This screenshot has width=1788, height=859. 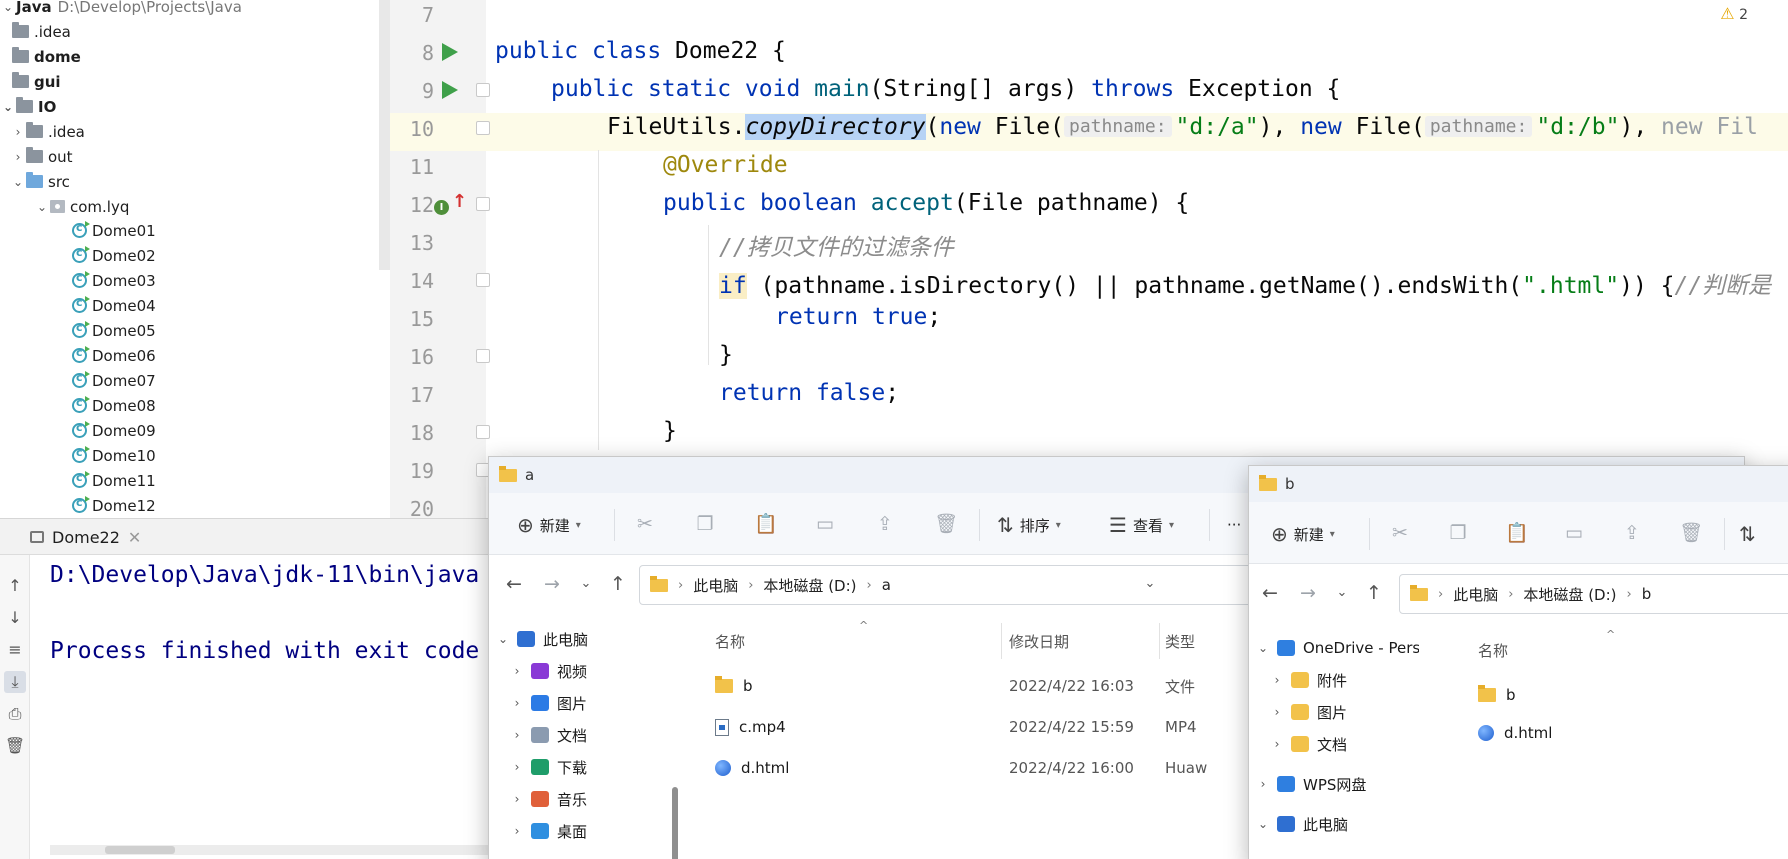 I want to click on address-bar: › 此电脑 › 本地磁盘 (D:) › b, so click(x=1593, y=594).